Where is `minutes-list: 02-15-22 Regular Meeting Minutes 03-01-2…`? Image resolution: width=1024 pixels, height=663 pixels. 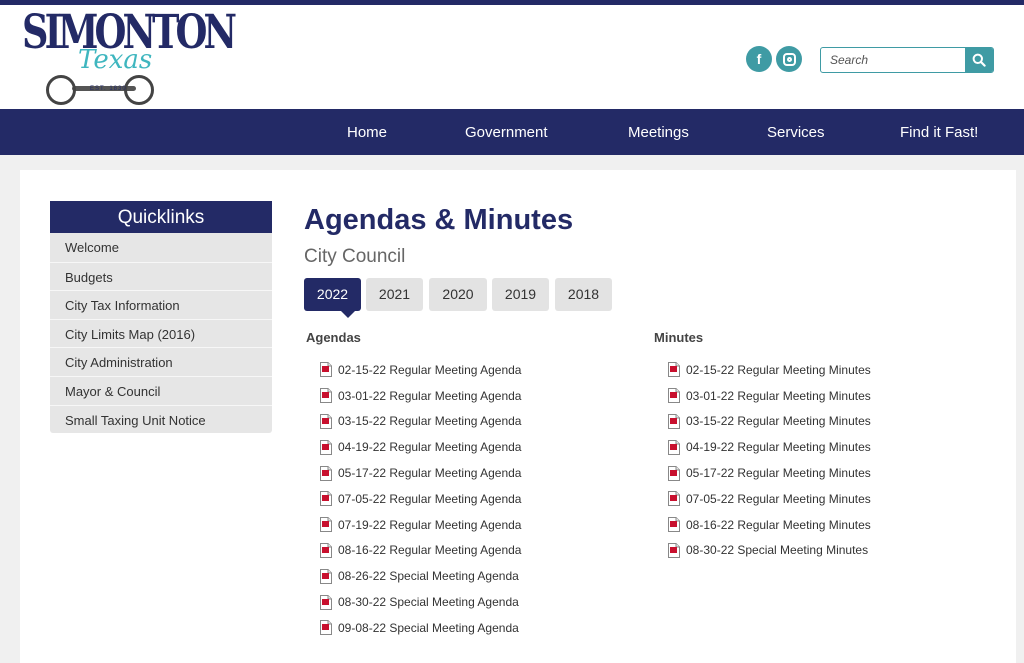 minutes-list: 02-15-22 Regular Meeting Minutes 03-01-2… is located at coordinates (769, 460).